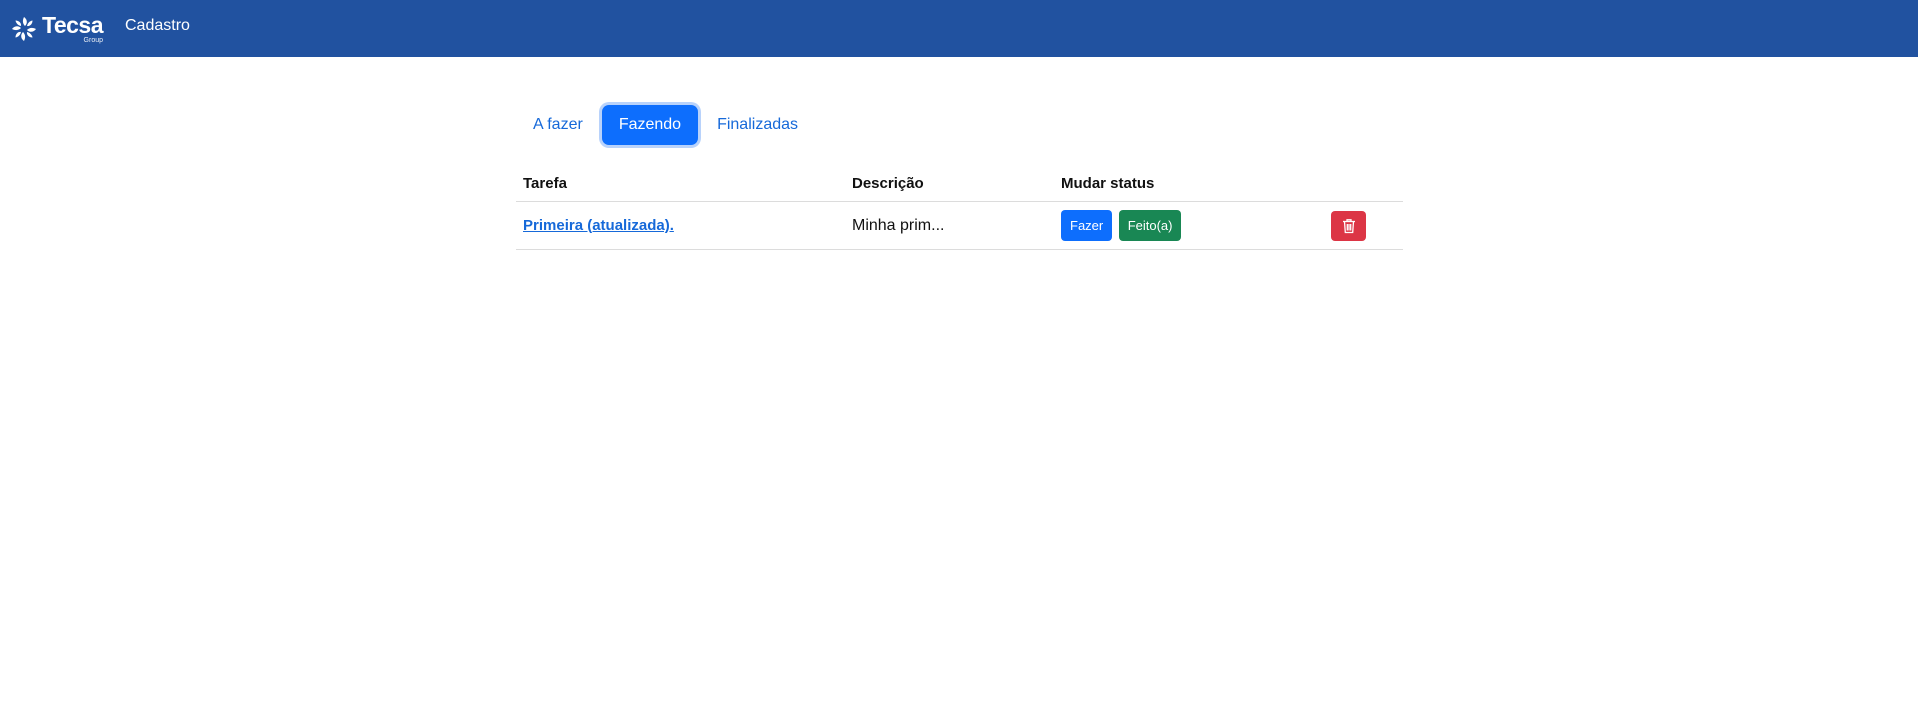  I want to click on tecsa-logo-icon, so click(24, 29).